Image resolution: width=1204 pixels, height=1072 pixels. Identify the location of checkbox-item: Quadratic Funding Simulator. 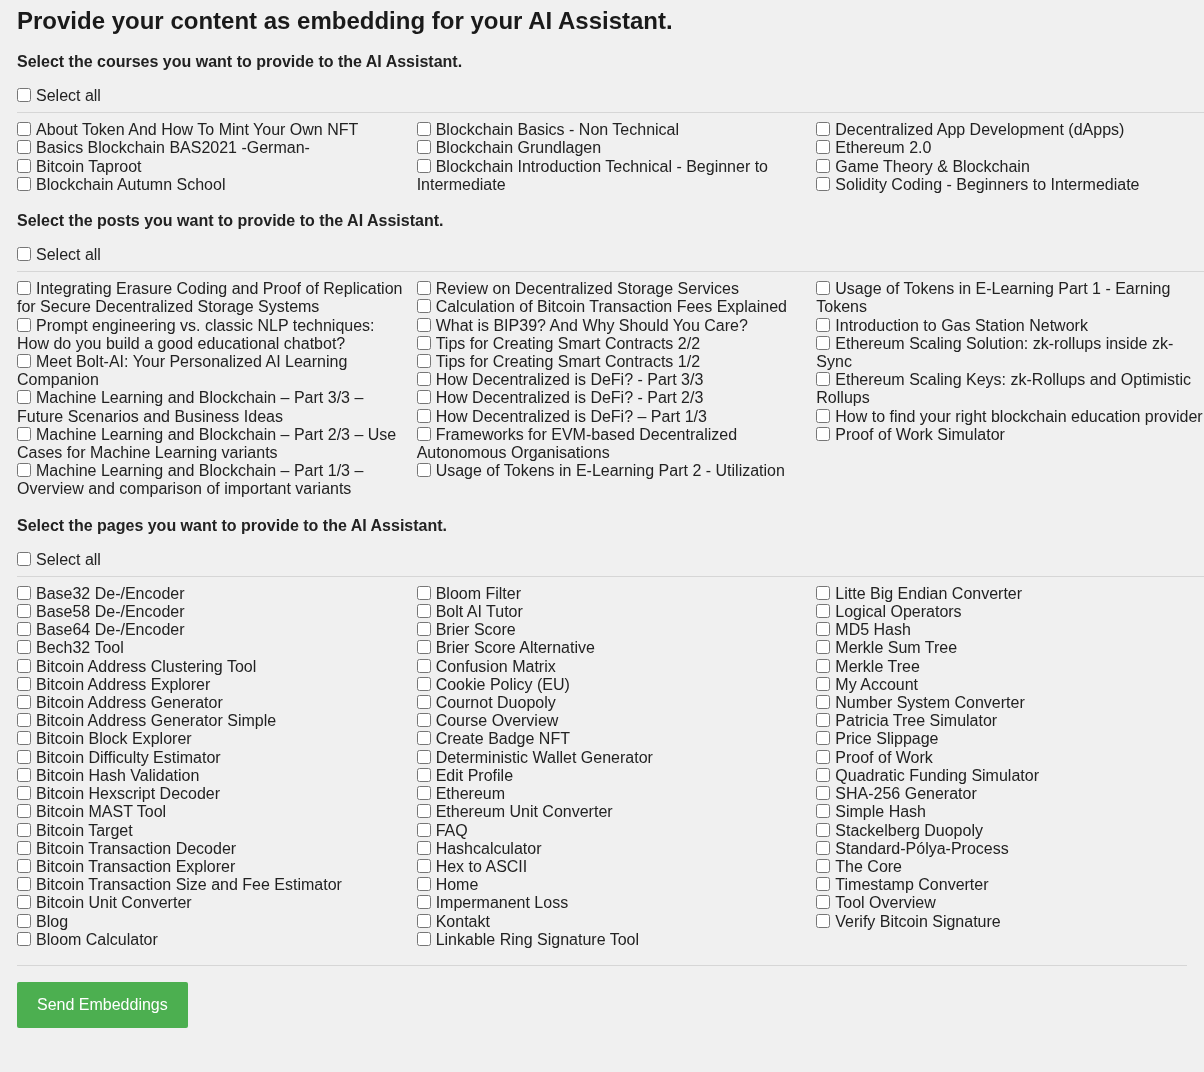
(1010, 776).